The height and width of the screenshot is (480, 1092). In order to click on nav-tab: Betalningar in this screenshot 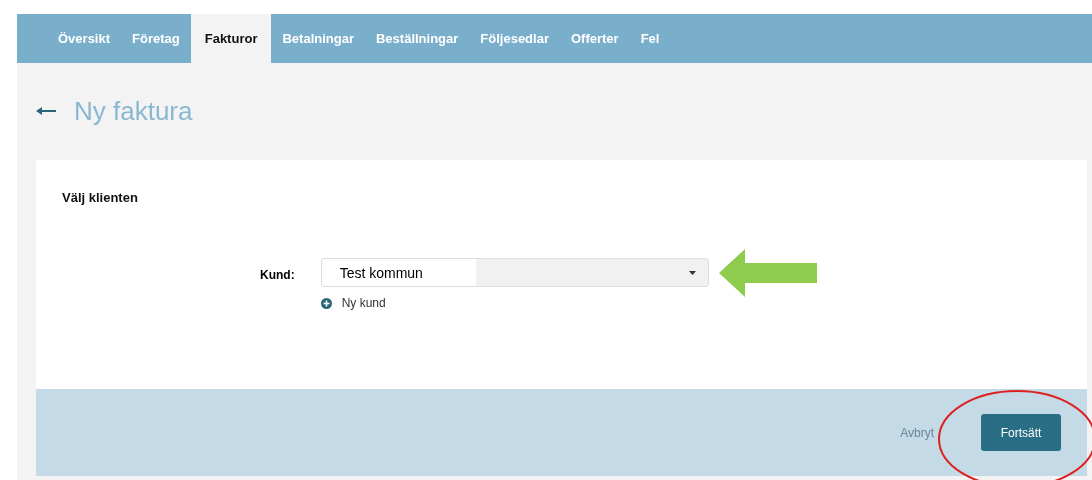, I will do `click(318, 38)`.